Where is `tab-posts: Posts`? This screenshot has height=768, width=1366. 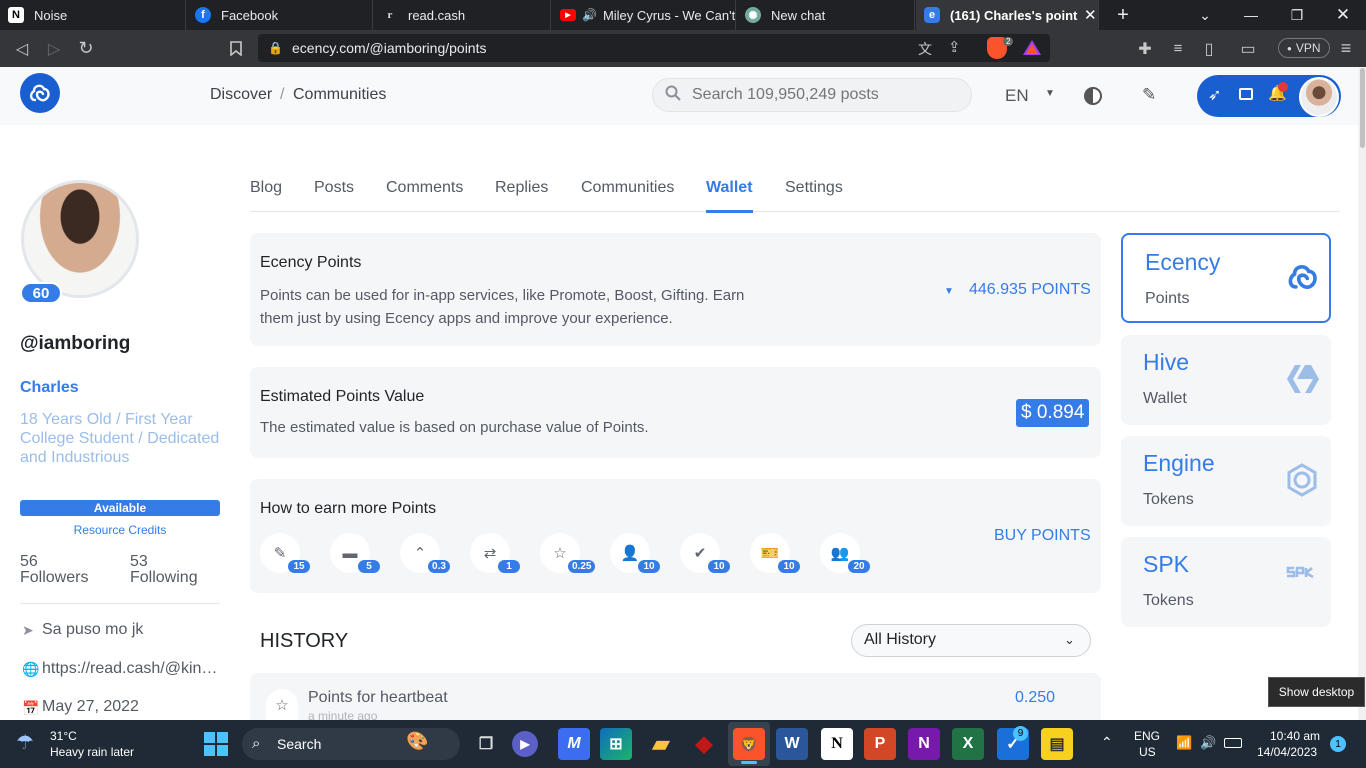
tab-posts: Posts is located at coordinates (334, 188).